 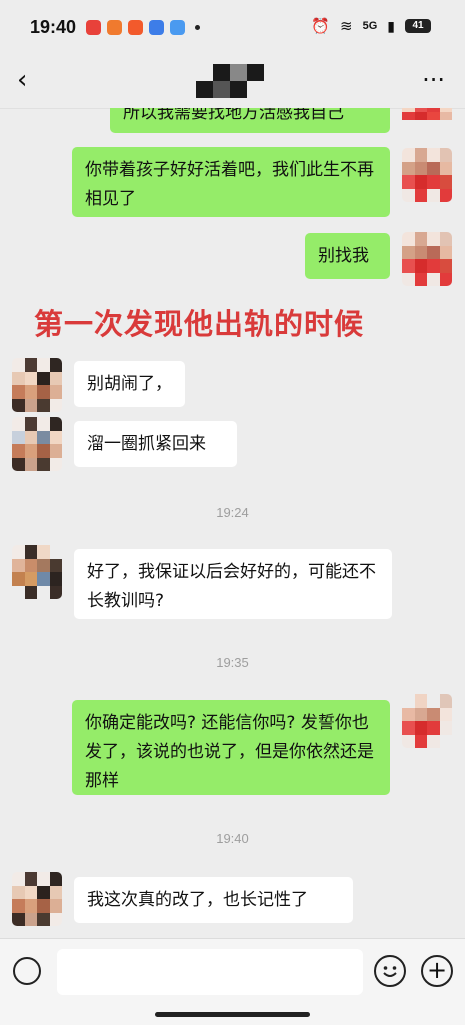 I want to click on chevron-left-icon: ‹, so click(x=29, y=80).